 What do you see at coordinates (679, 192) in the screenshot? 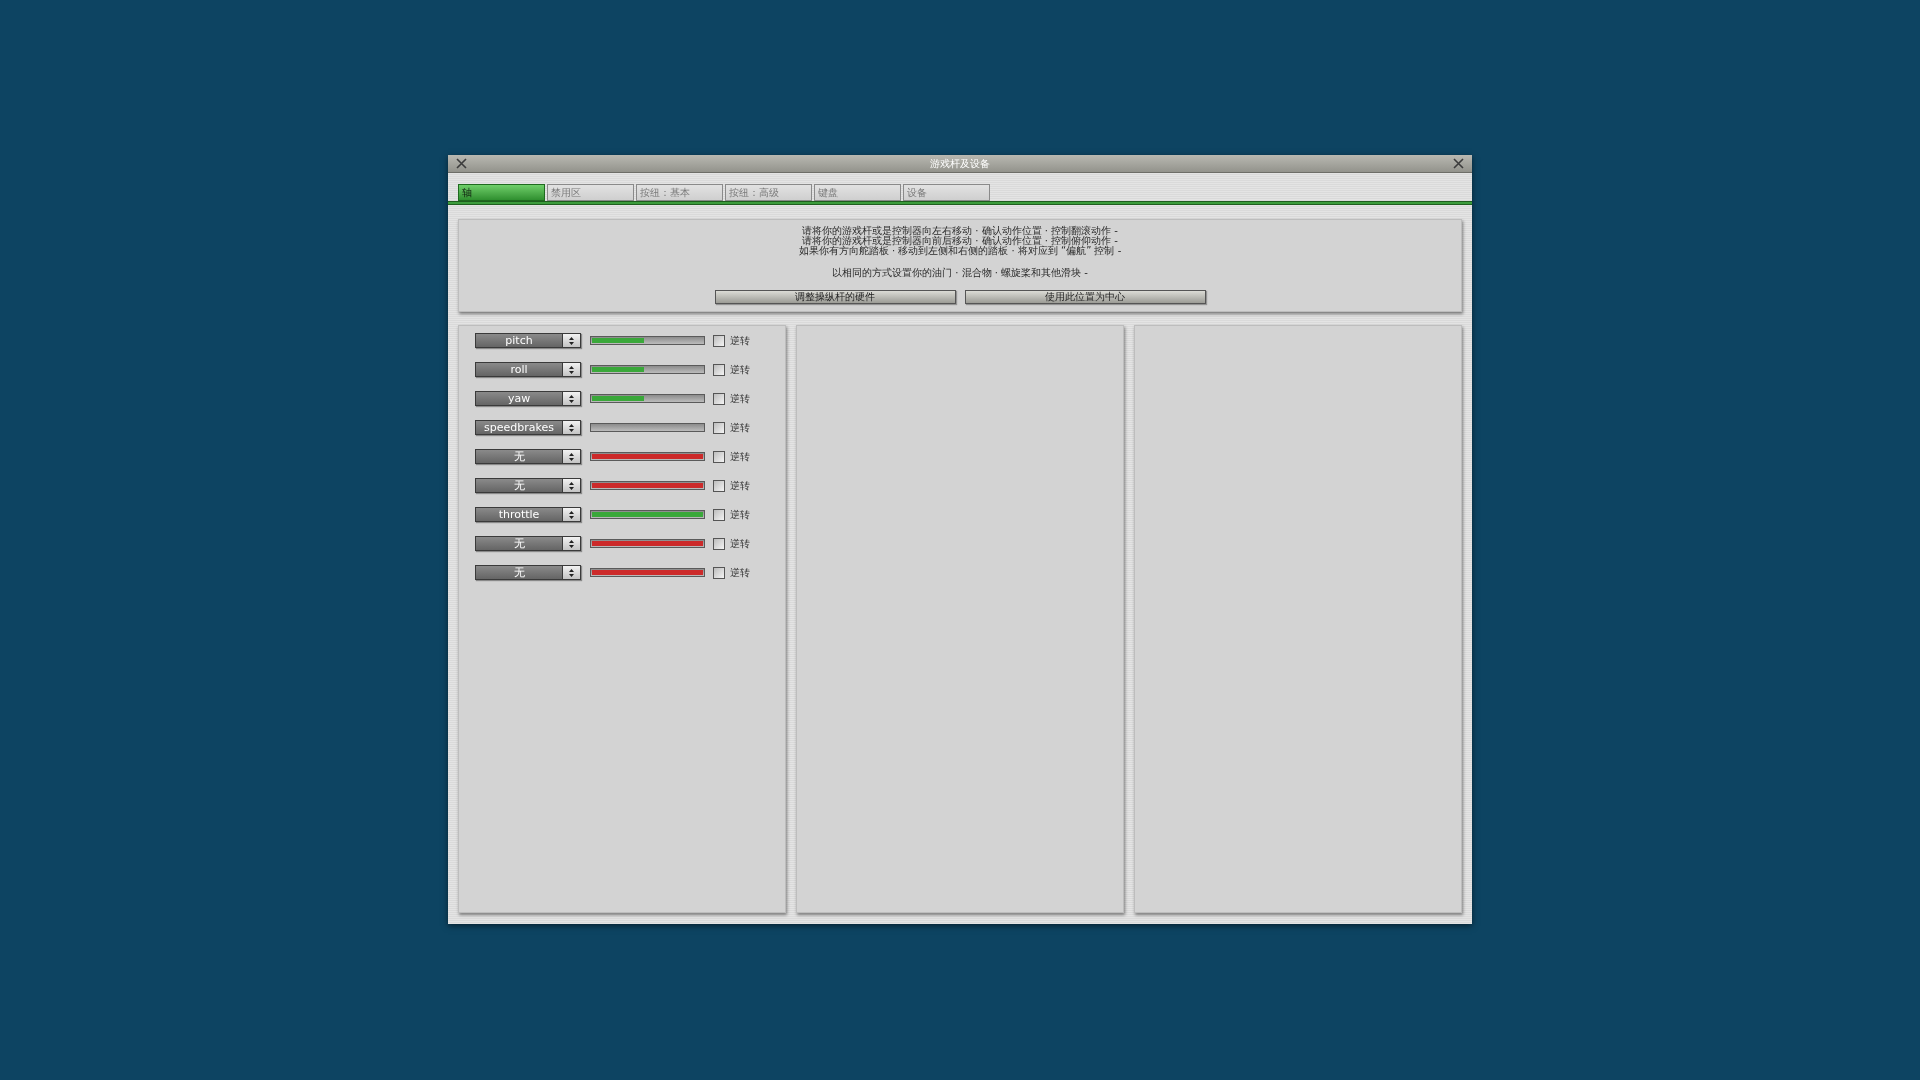
I see `tab: 按纽：基本` at bounding box center [679, 192].